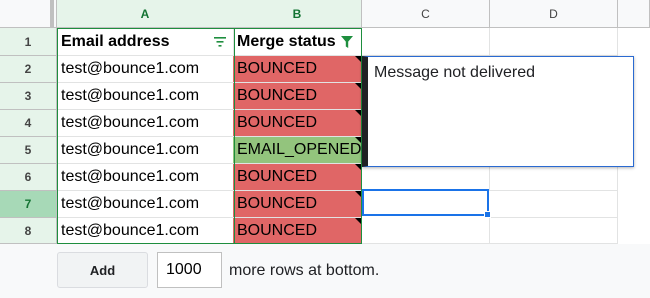 Image resolution: width=650 pixels, height=298 pixels. Describe the element at coordinates (634, 14) in the screenshot. I see `column-header-e` at that location.